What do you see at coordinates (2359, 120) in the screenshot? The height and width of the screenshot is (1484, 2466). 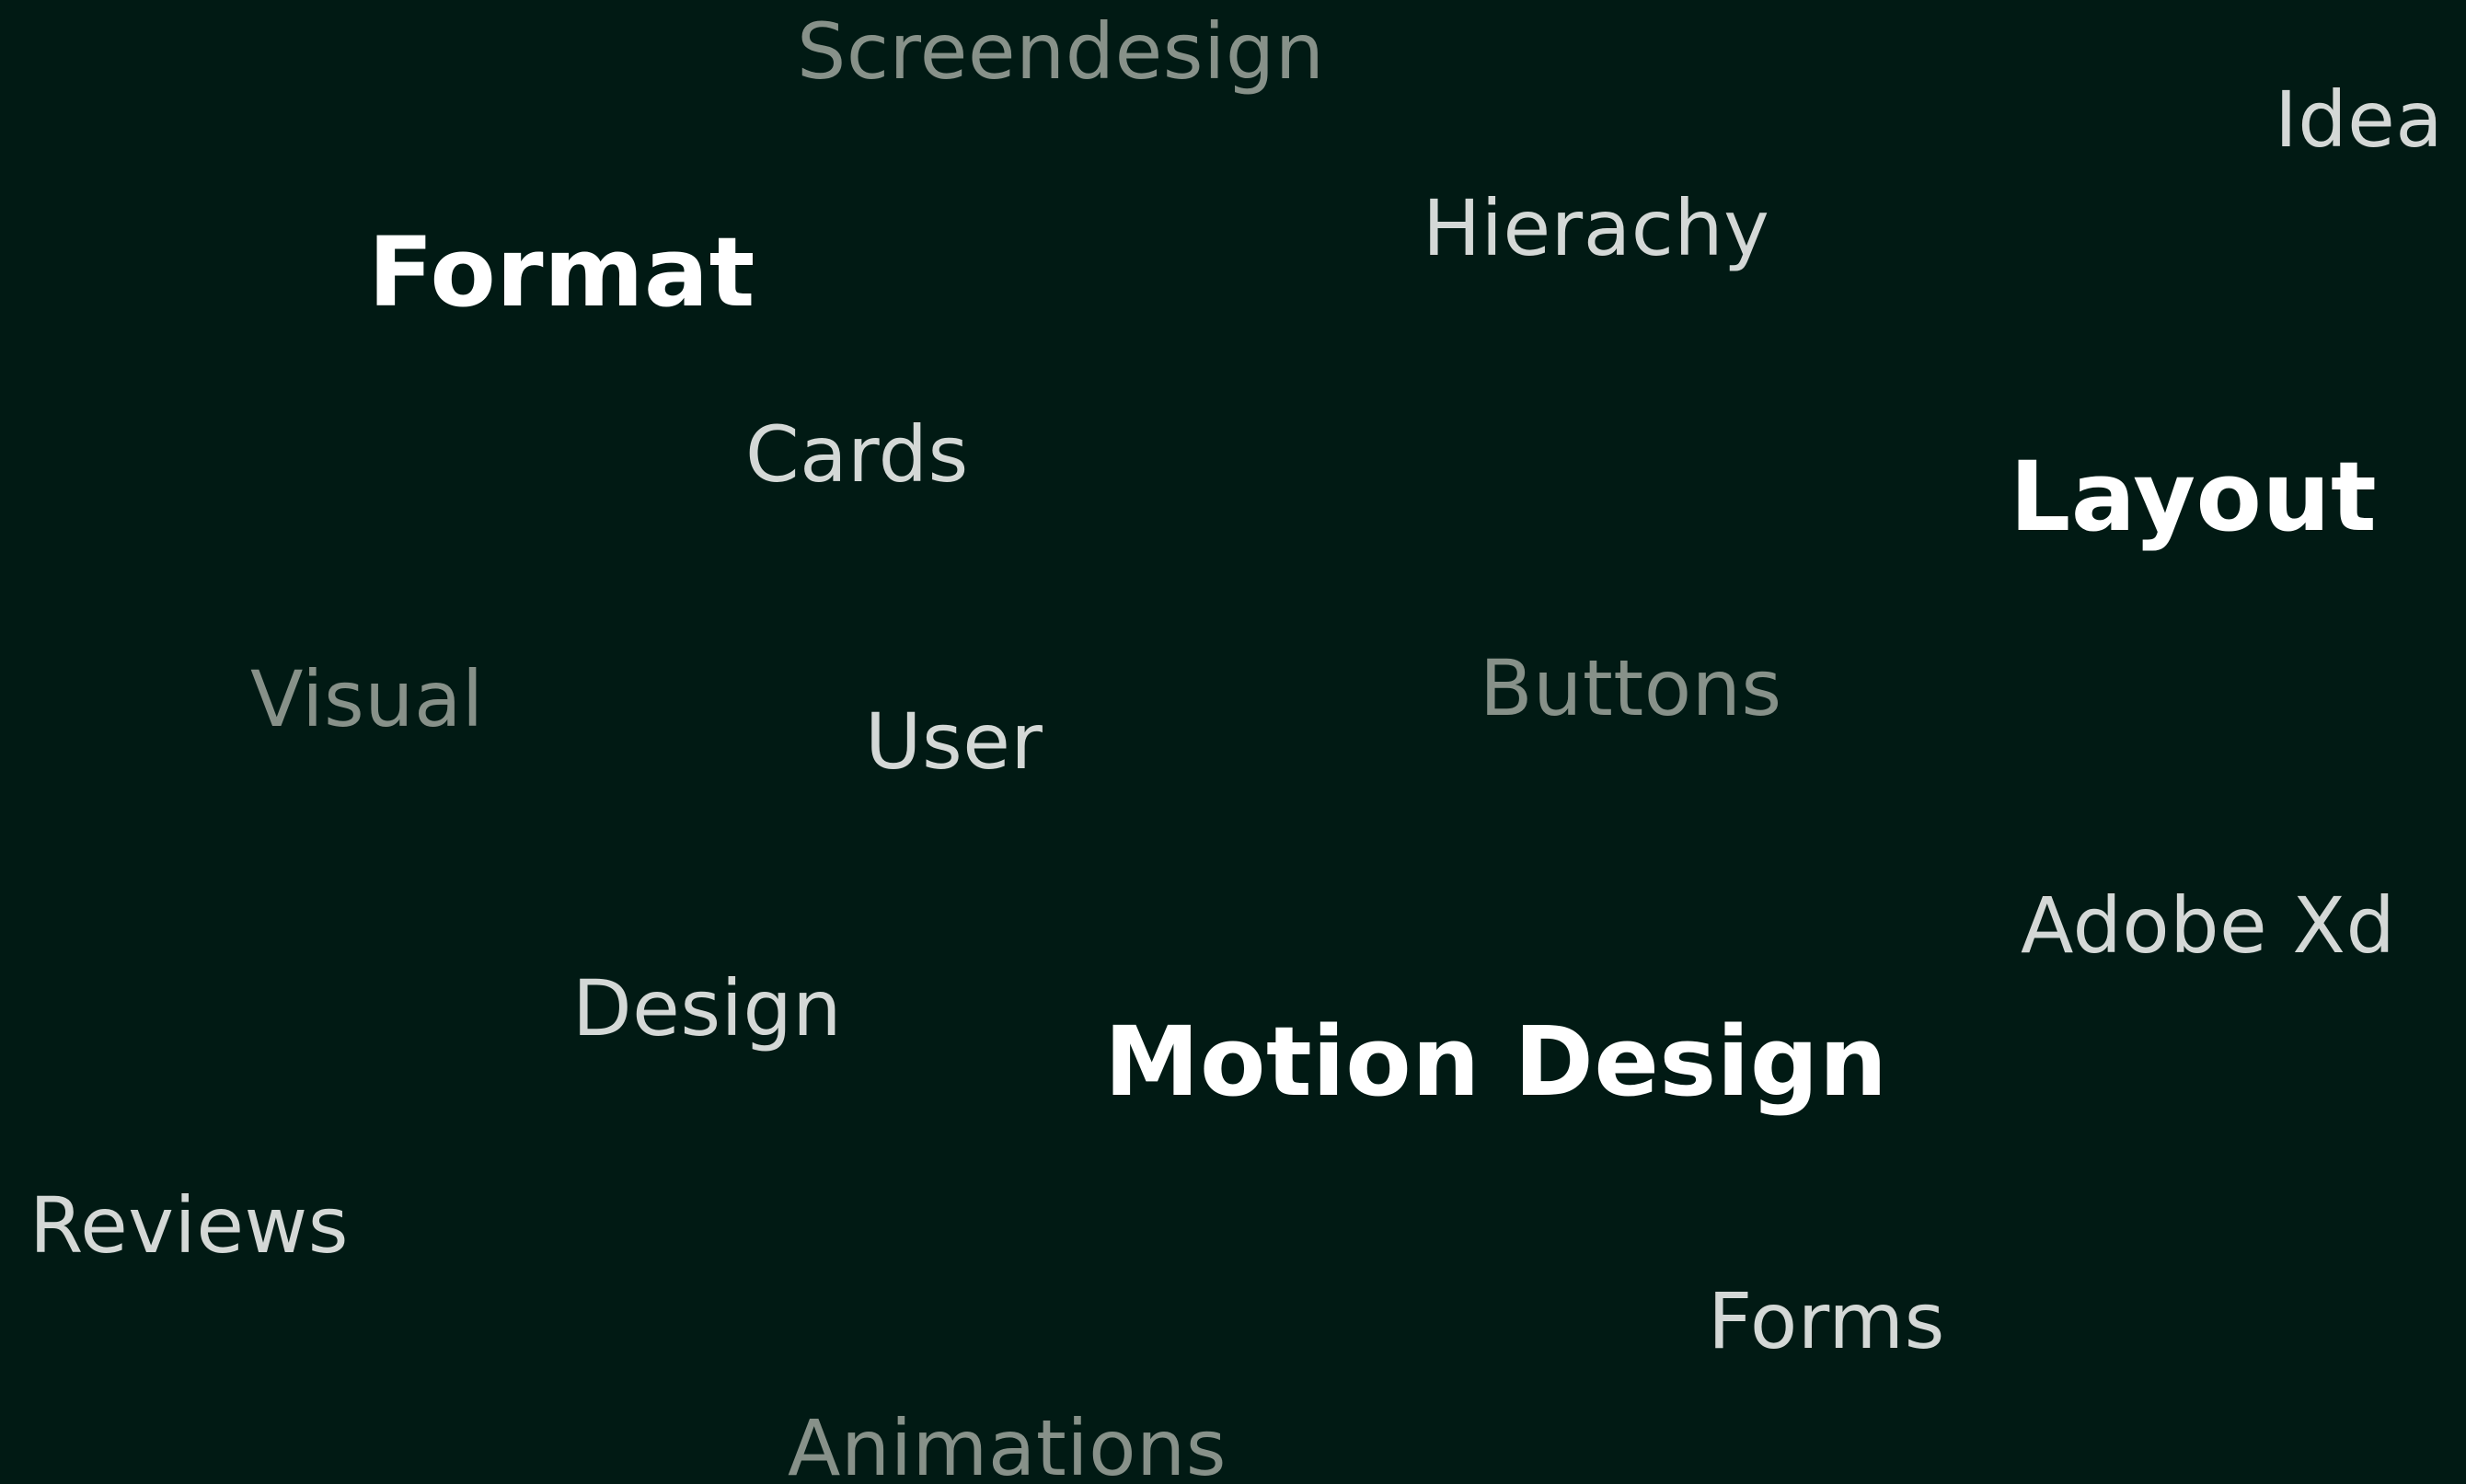 I see `word-idea: Idea` at bounding box center [2359, 120].